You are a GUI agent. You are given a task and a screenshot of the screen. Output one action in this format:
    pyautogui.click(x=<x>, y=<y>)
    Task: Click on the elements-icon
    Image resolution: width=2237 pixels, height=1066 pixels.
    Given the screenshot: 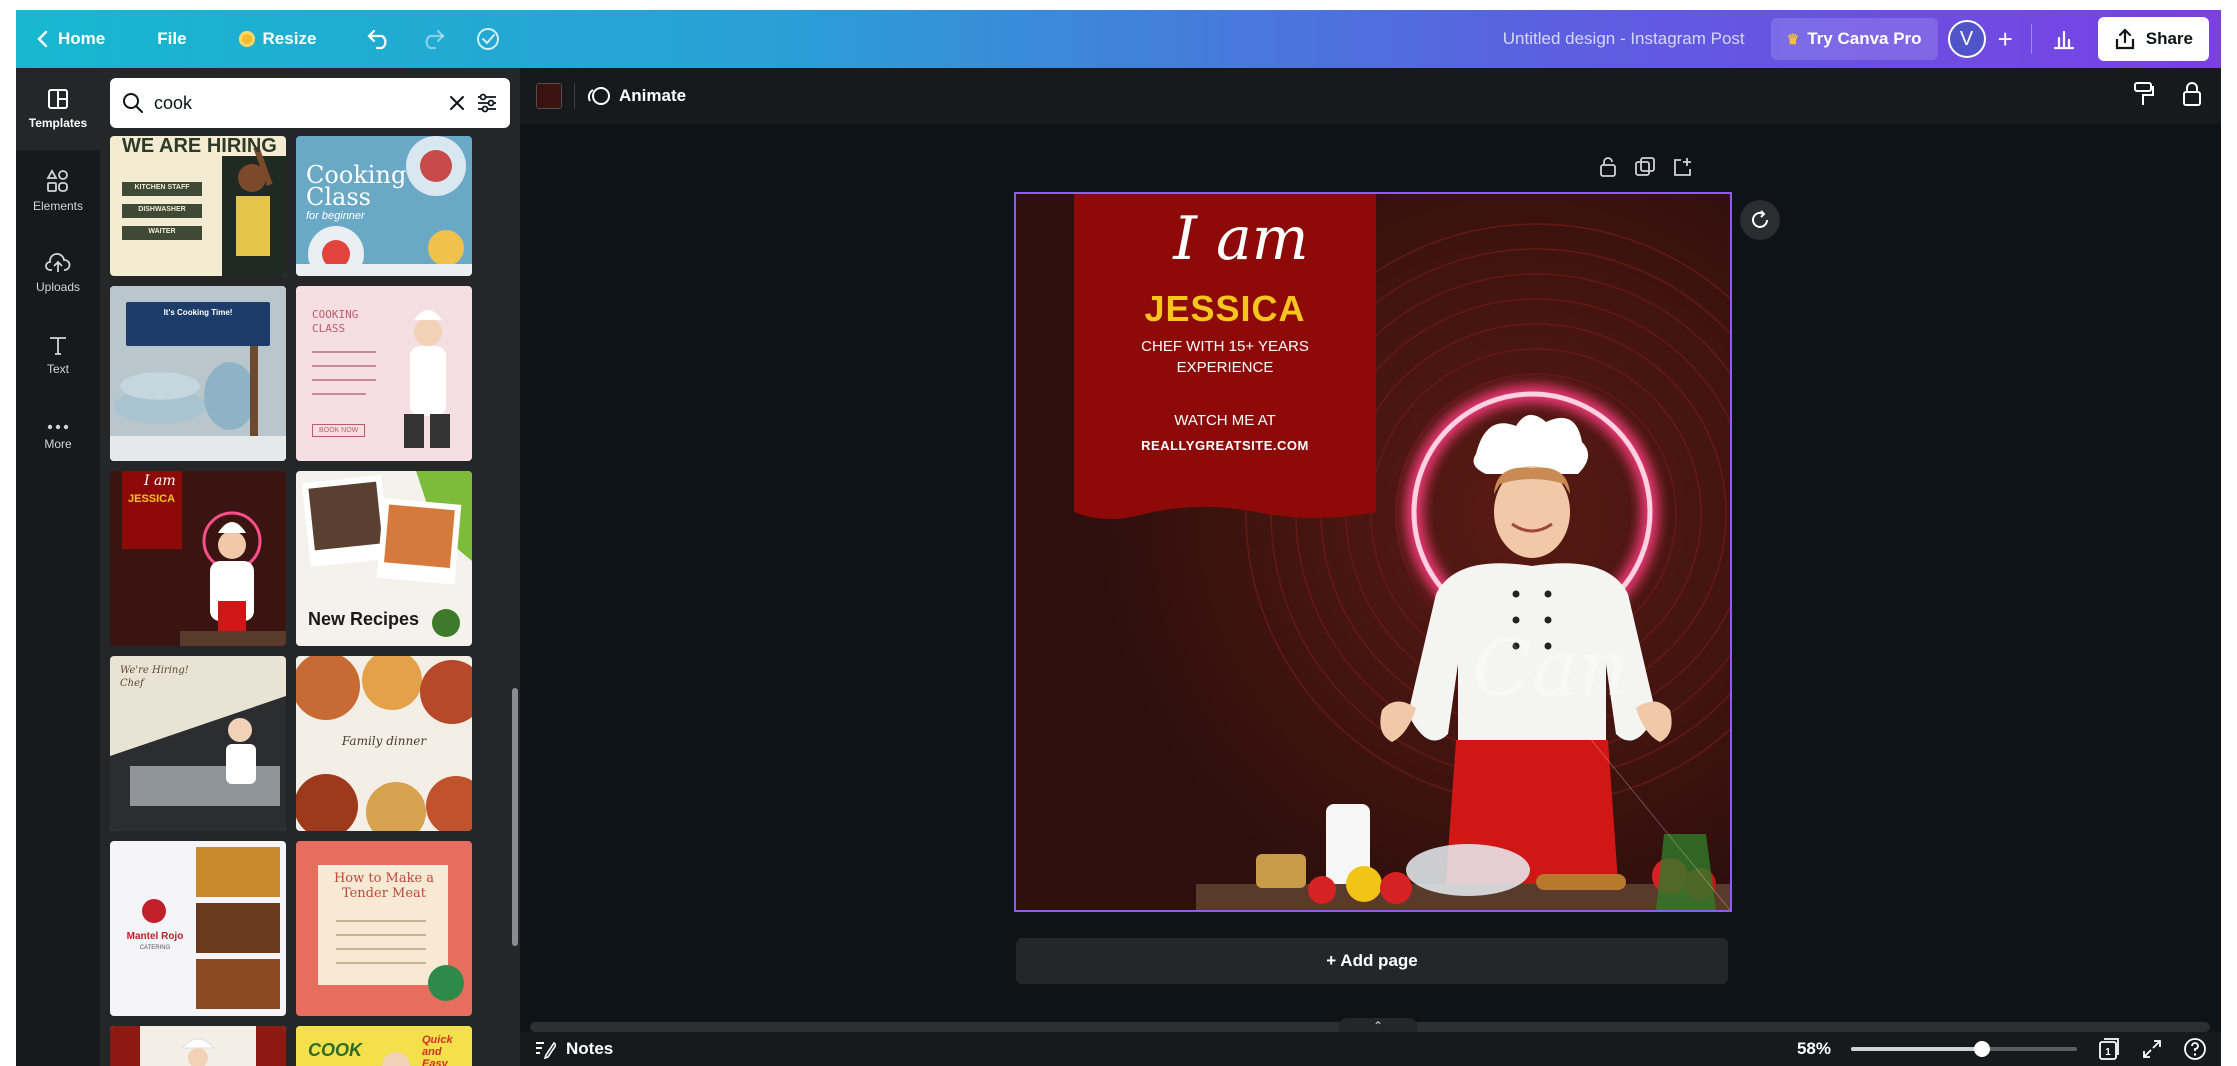 What is the action you would take?
    pyautogui.click(x=57, y=180)
    